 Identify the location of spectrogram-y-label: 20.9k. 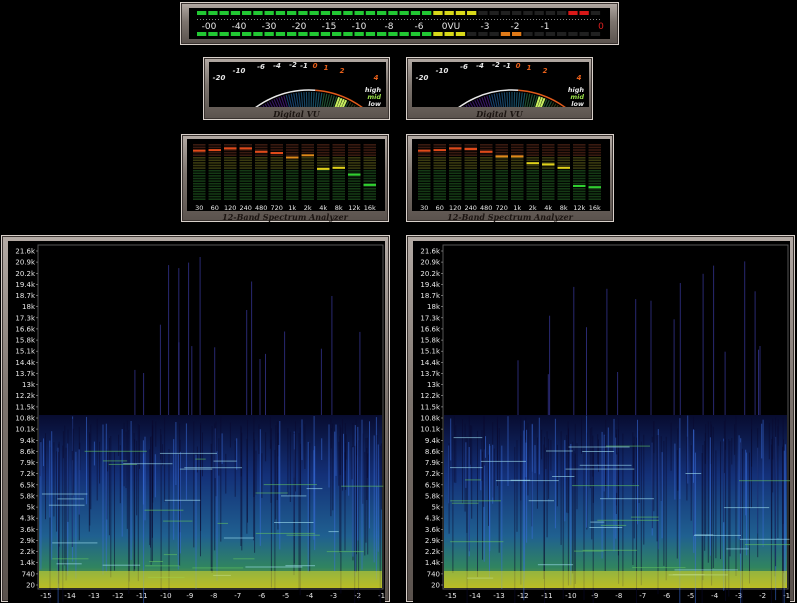
(430, 263).